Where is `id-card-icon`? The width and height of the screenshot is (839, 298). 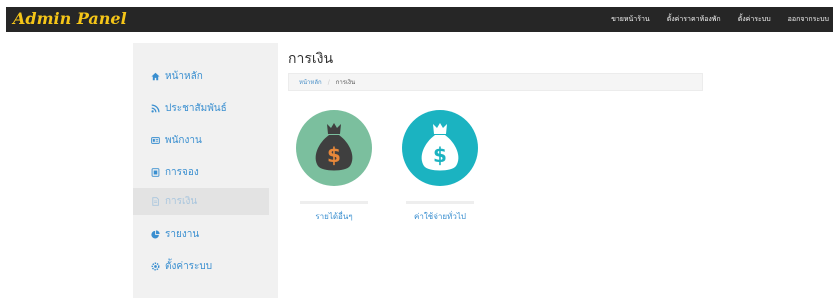 id-card-icon is located at coordinates (155, 140).